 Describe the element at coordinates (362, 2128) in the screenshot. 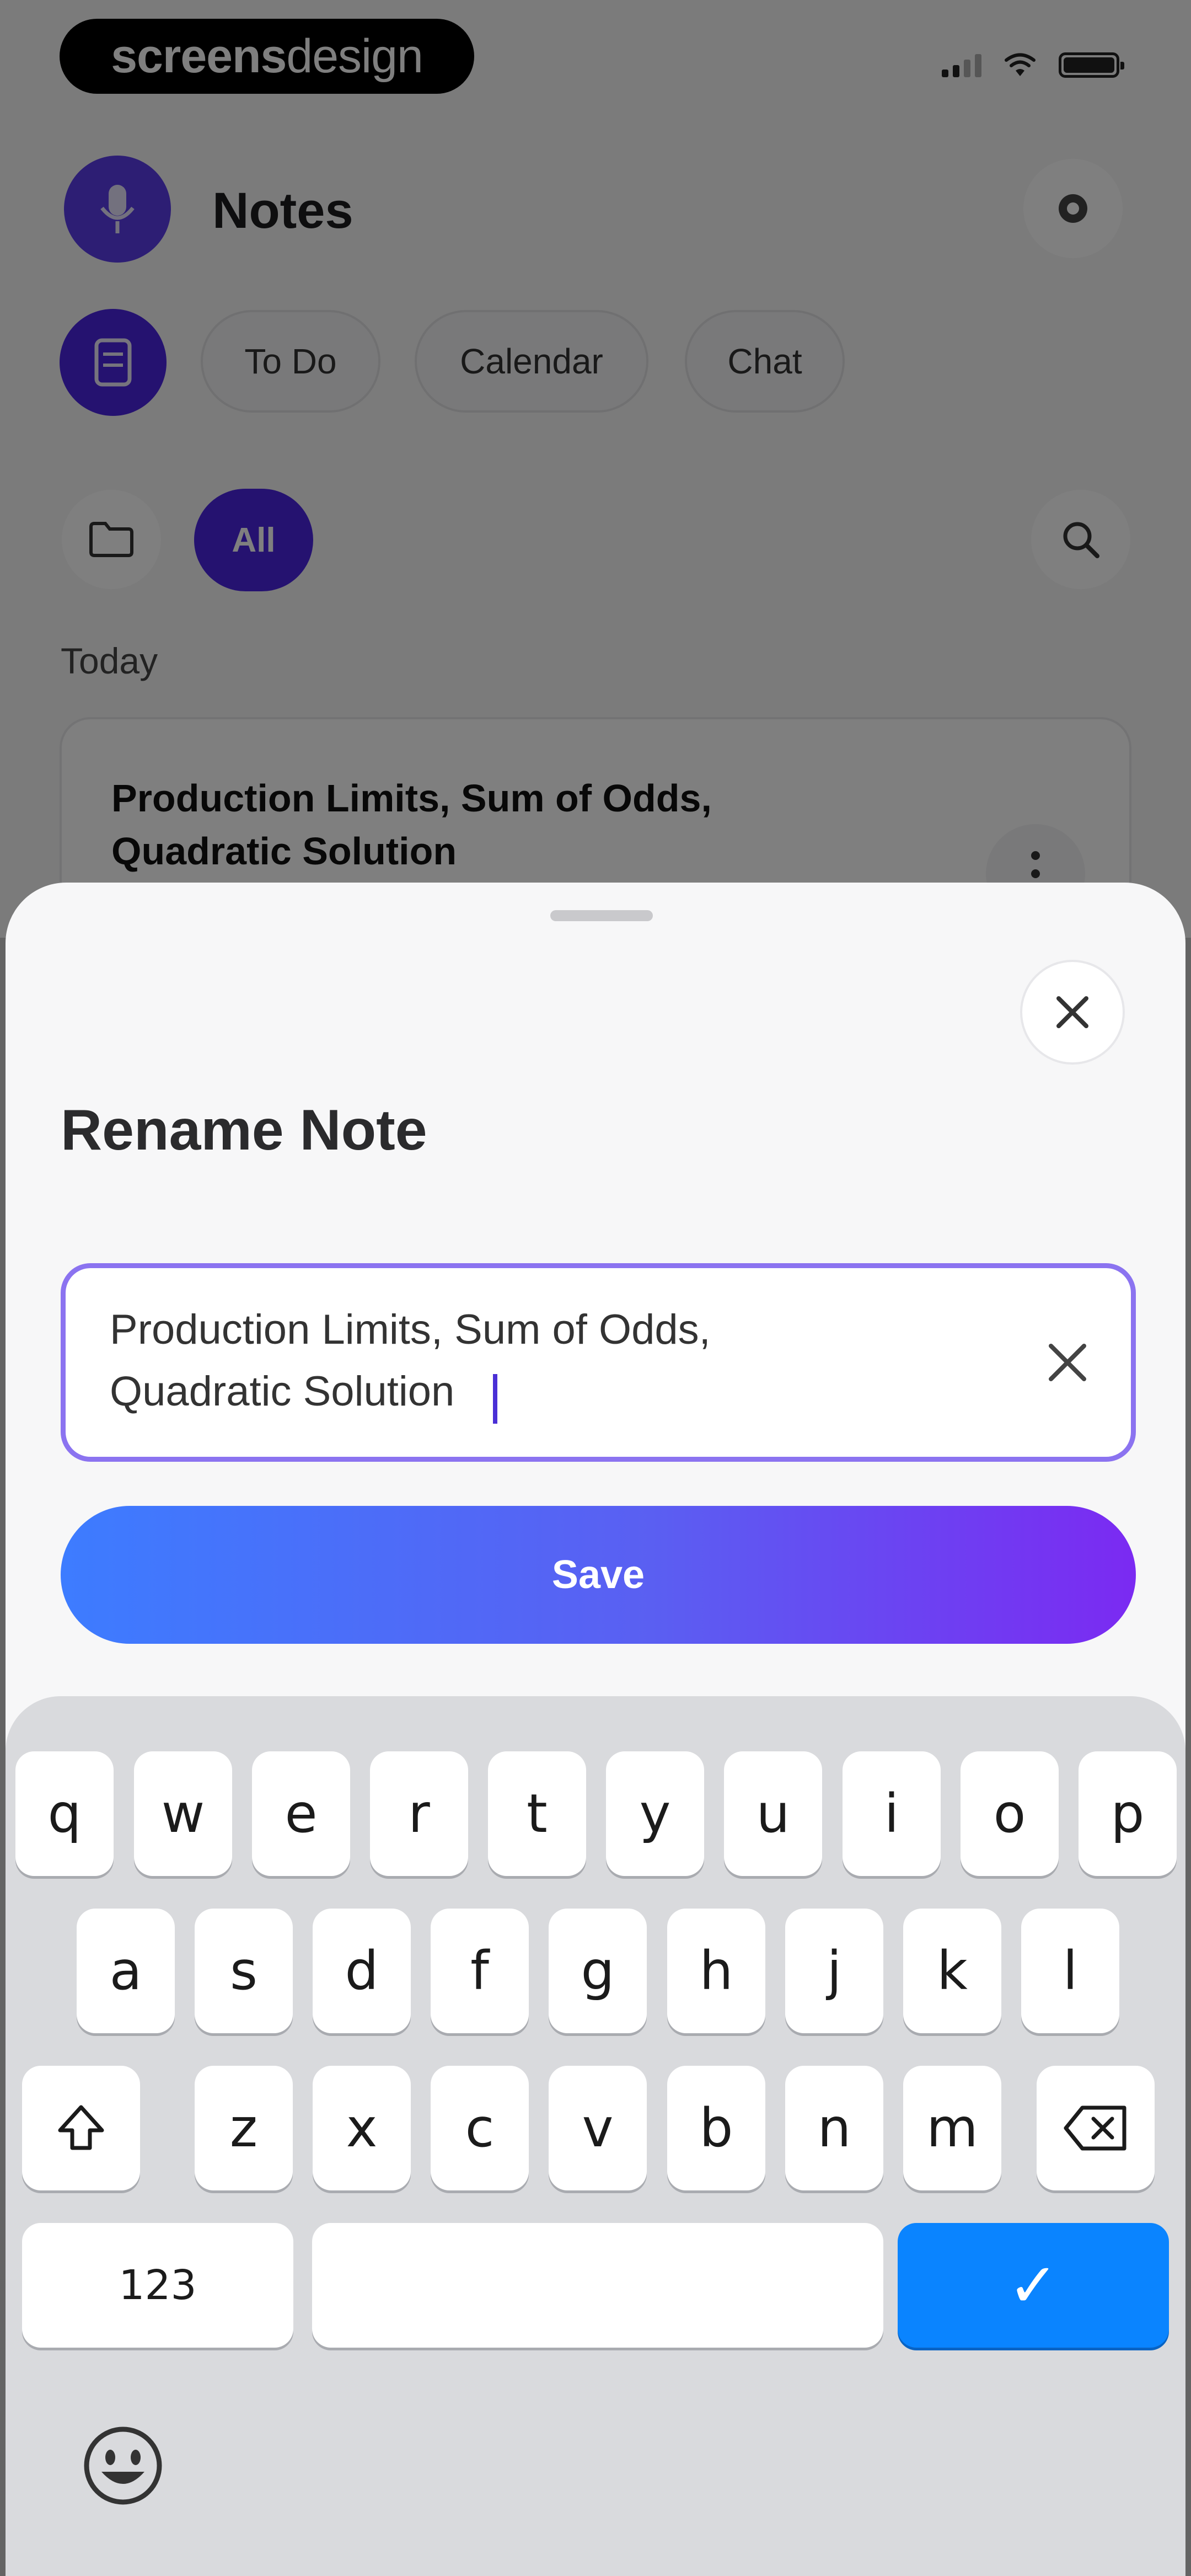

I see `key-x: x` at that location.